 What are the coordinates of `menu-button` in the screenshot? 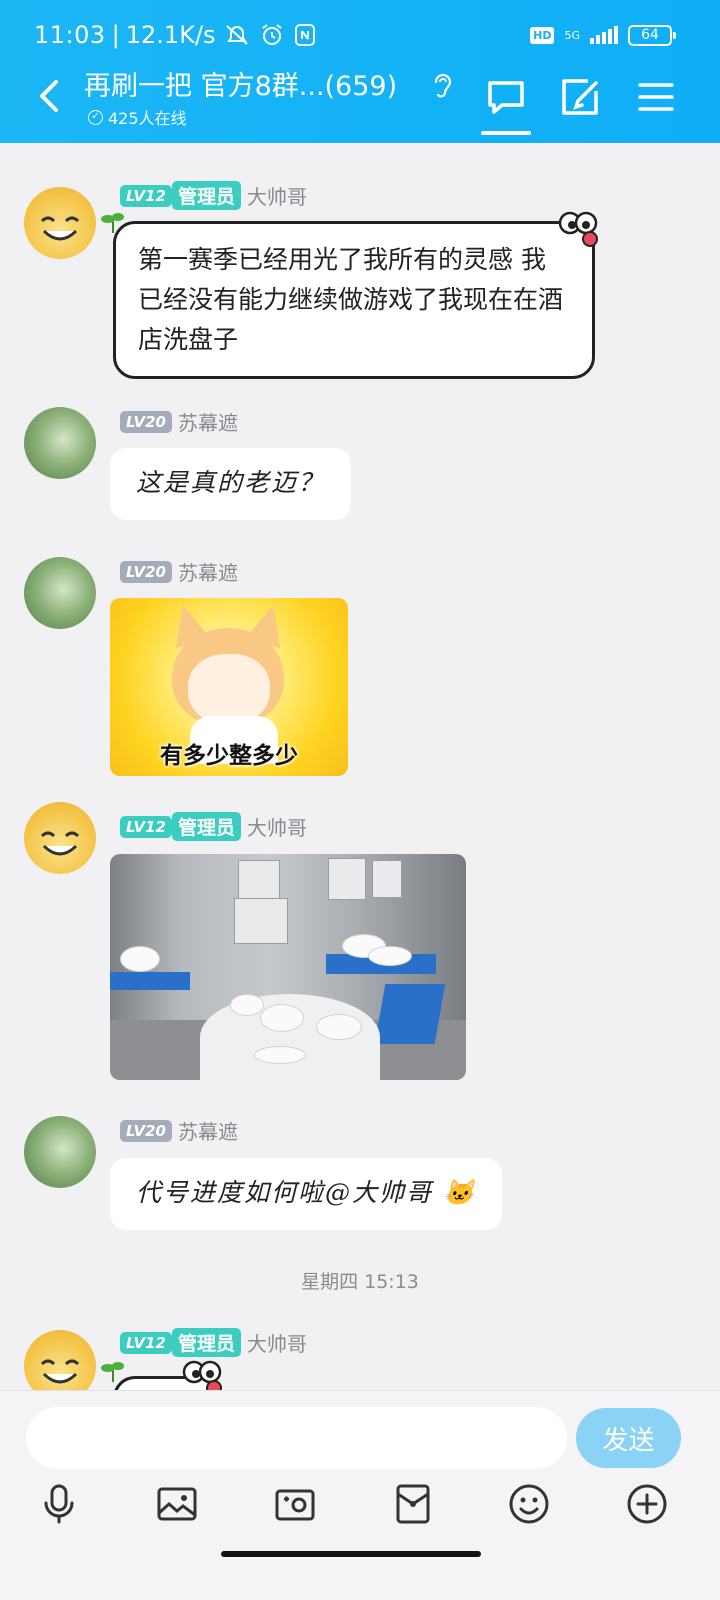 It's located at (656, 97).